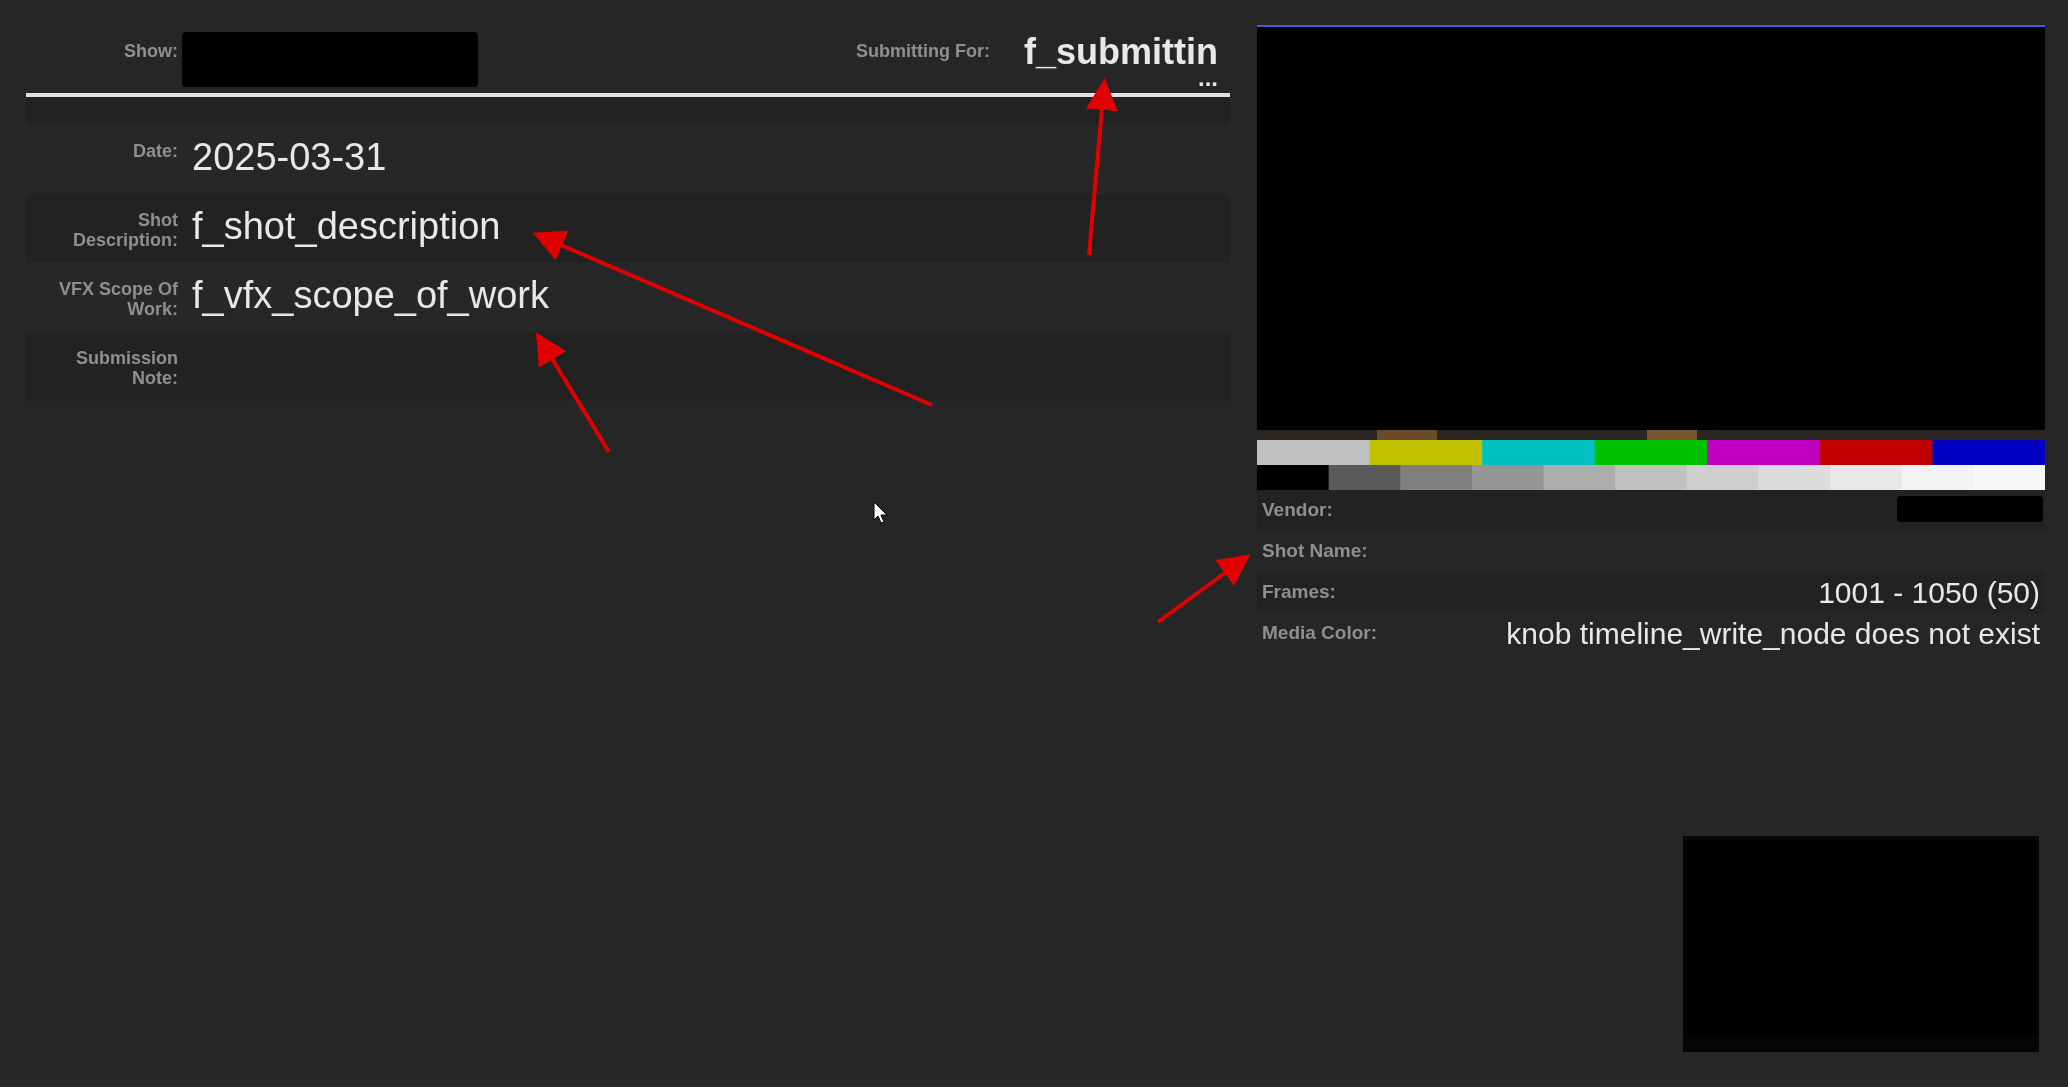 This screenshot has height=1087, width=2068. What do you see at coordinates (1320, 633) in the screenshot?
I see `info-label: Media Color:` at bounding box center [1320, 633].